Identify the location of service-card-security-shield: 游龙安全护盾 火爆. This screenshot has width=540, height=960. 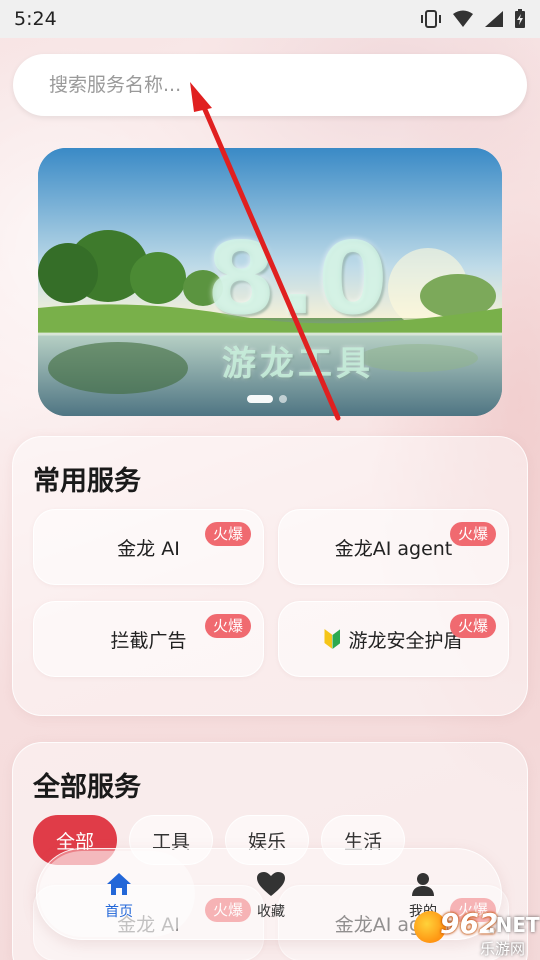
(393, 639).